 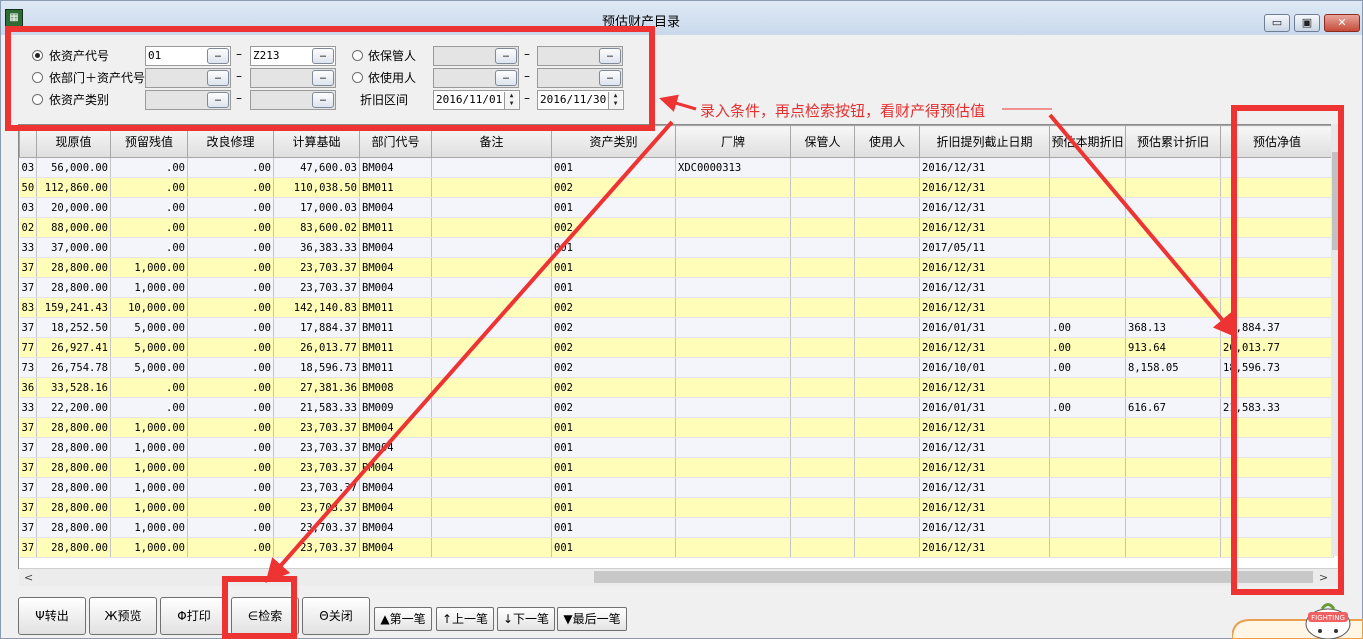 I want to click on column-header: 保管人, so click(x=822, y=141).